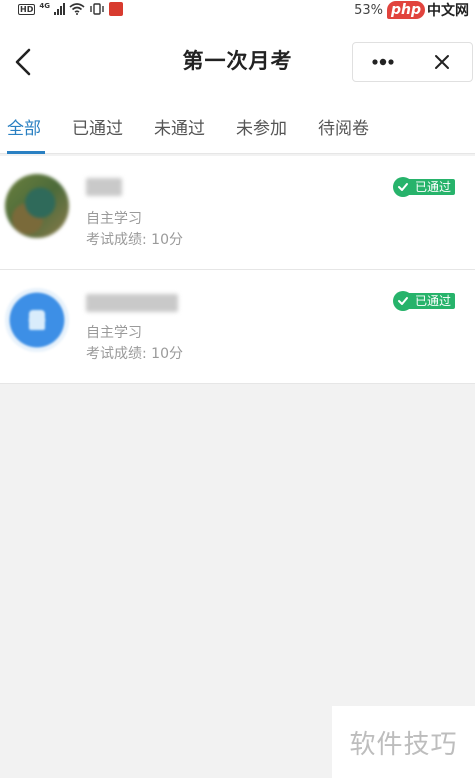 This screenshot has height=778, width=475. I want to click on mini-program-capsule, so click(412, 62).